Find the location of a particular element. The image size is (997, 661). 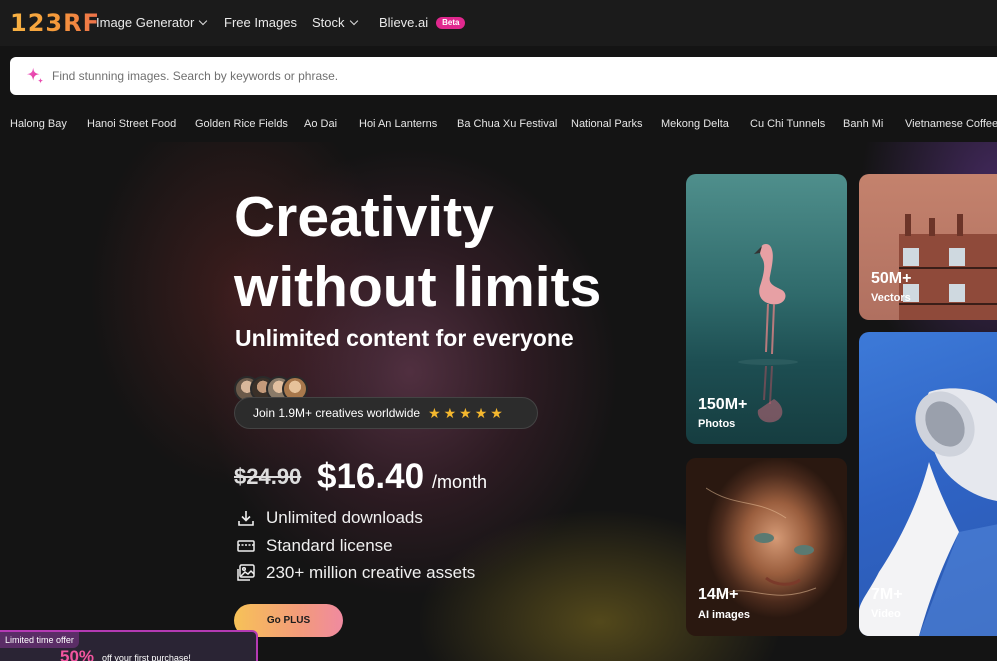

nav-item-label: Blieve.ai is located at coordinates (404, 22).